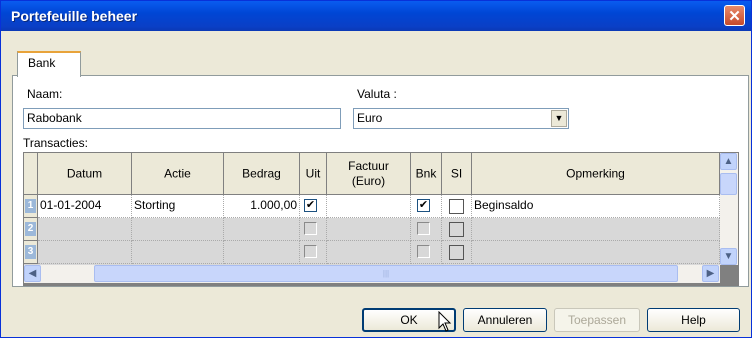 This screenshot has height=338, width=752. Describe the element at coordinates (31, 174) in the screenshot. I see `corner-header` at that location.